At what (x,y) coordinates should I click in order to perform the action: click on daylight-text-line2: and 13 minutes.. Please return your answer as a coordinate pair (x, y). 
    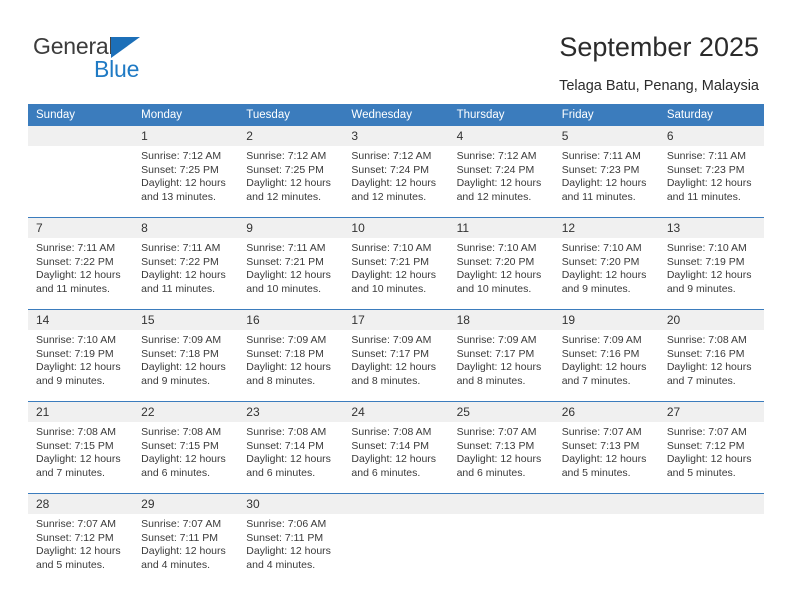
    Looking at the image, I should click on (178, 196).